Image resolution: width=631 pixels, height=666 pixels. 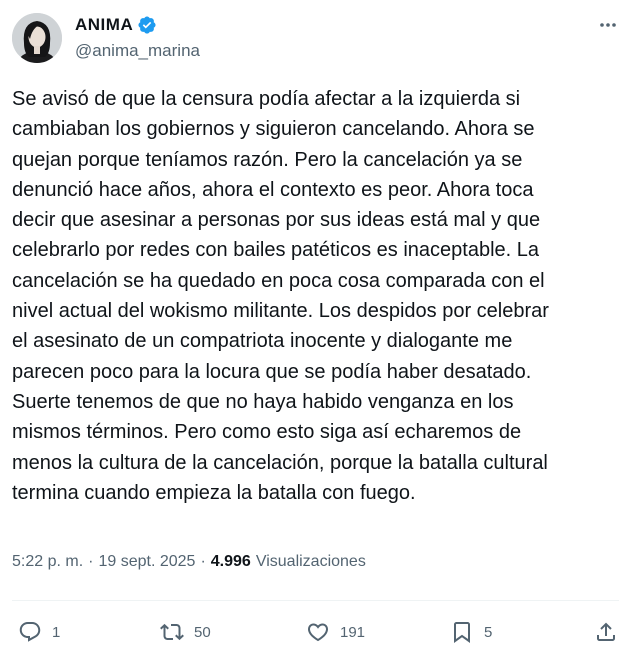 I want to click on heart-icon, so click(x=318, y=632).